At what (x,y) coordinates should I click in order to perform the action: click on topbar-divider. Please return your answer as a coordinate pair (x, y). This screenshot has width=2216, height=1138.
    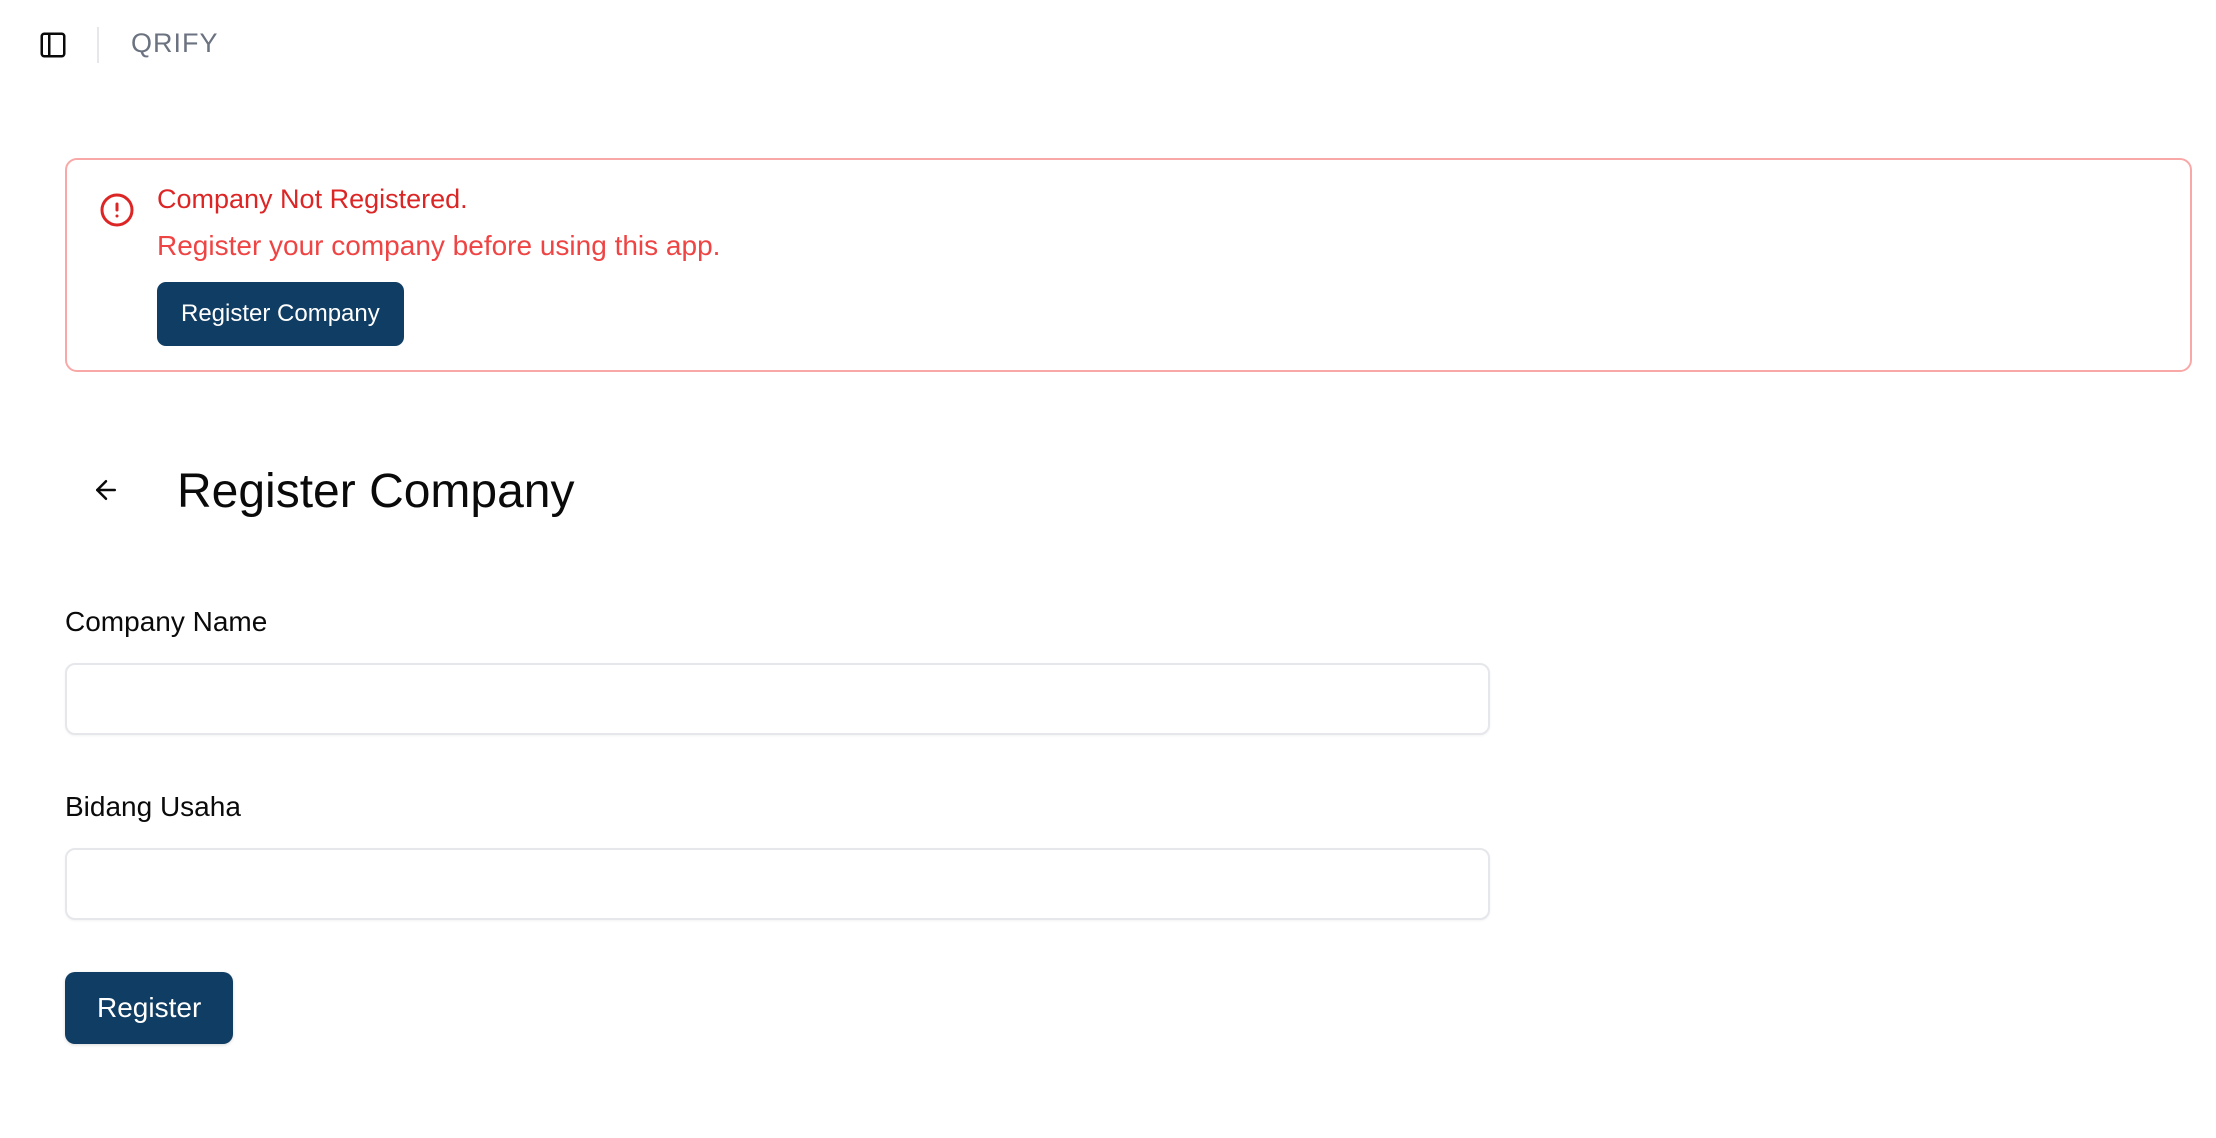
    Looking at the image, I should click on (98, 45).